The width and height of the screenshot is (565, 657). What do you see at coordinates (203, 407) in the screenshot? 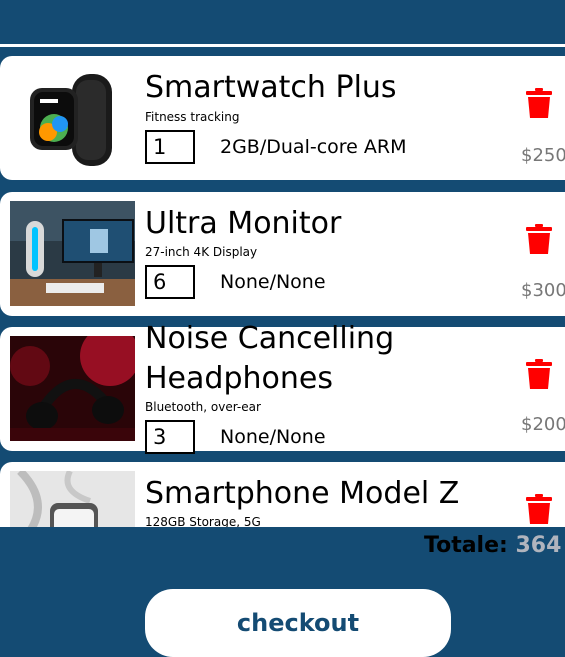
I see `item-description: Bluetooth, over-ear` at bounding box center [203, 407].